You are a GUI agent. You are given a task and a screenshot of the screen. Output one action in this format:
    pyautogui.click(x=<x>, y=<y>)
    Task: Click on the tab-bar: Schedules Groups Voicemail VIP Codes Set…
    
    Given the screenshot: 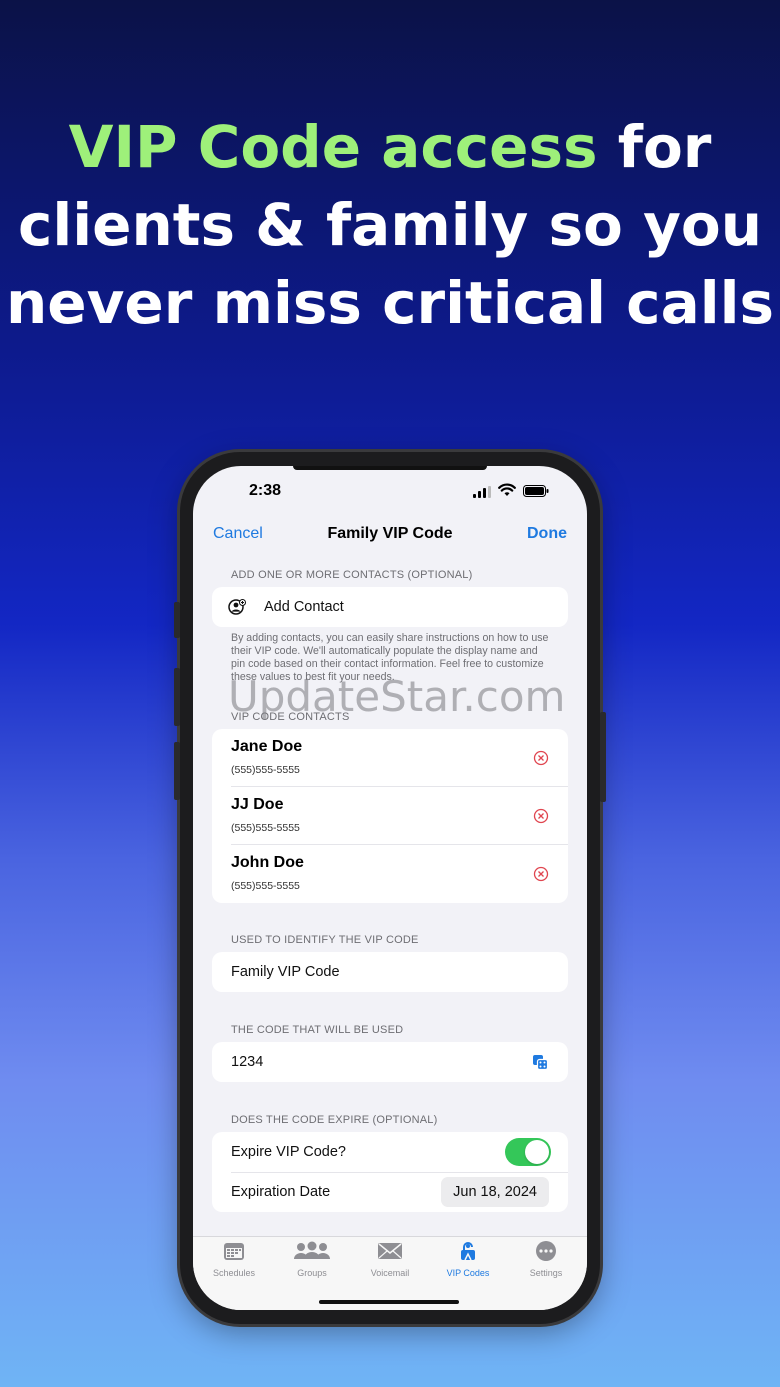 What is the action you would take?
    pyautogui.click(x=390, y=1273)
    